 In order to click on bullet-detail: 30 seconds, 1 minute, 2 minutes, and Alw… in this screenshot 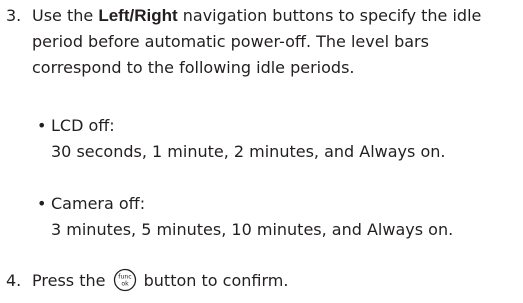, I will do `click(248, 151)`.